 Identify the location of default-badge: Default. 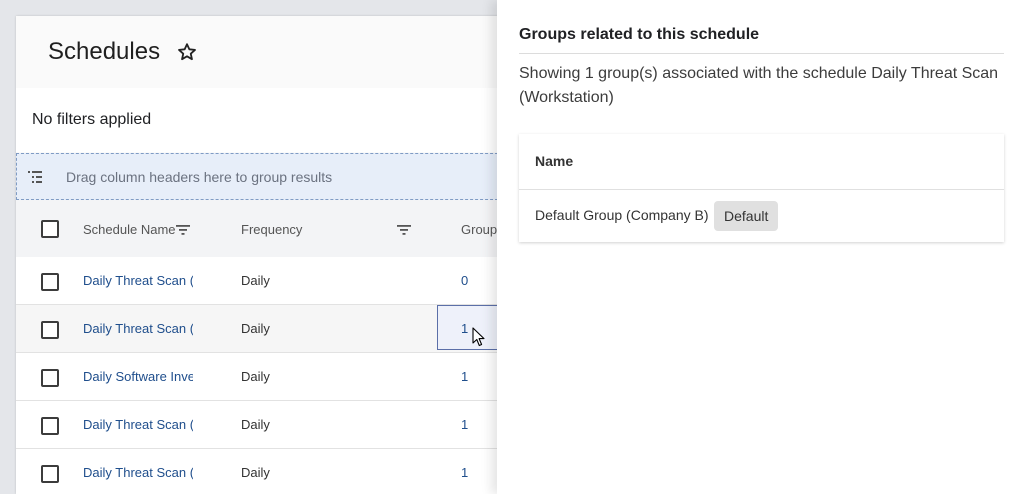
(746, 216).